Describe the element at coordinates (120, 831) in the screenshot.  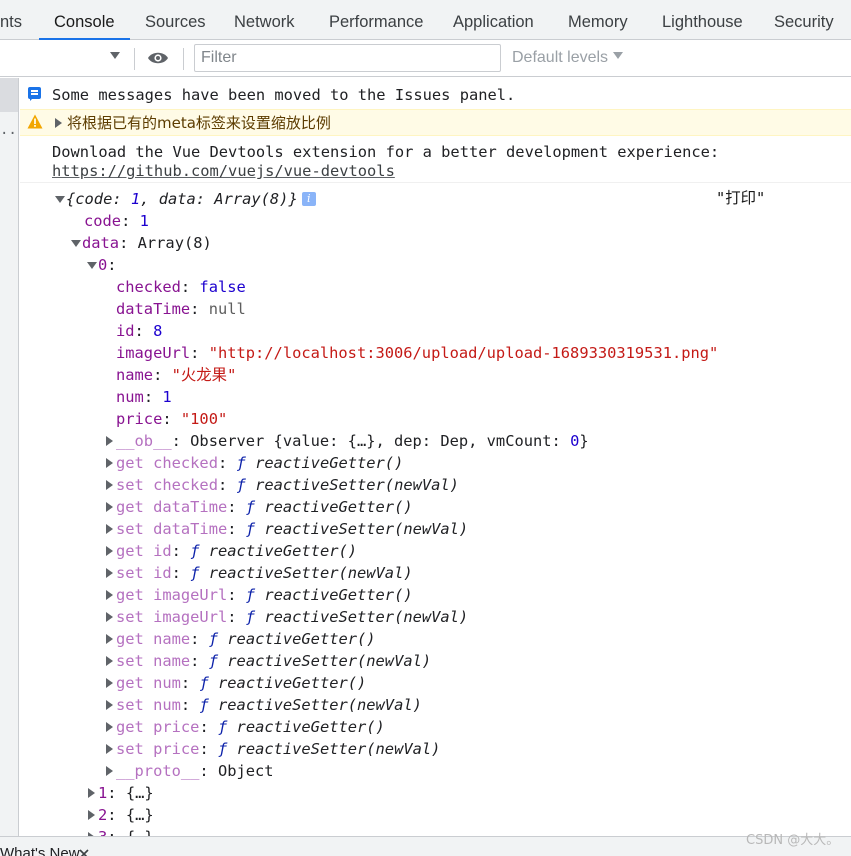
I see `array-item-row: 3: {…}` at that location.